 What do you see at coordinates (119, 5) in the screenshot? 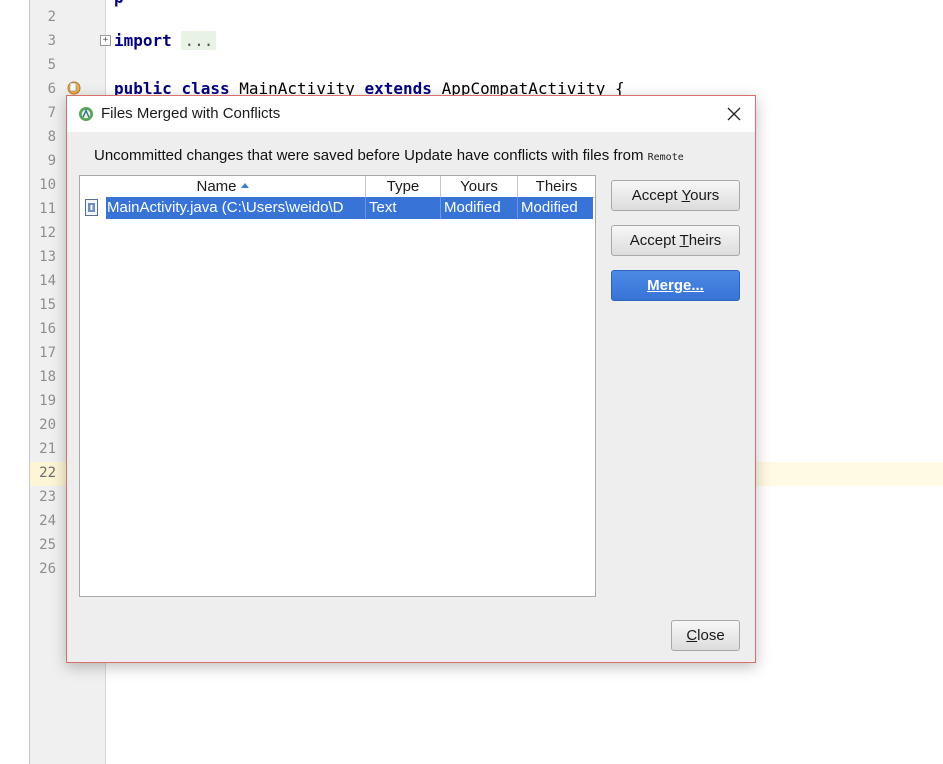
I see `code-line-package: p` at bounding box center [119, 5].